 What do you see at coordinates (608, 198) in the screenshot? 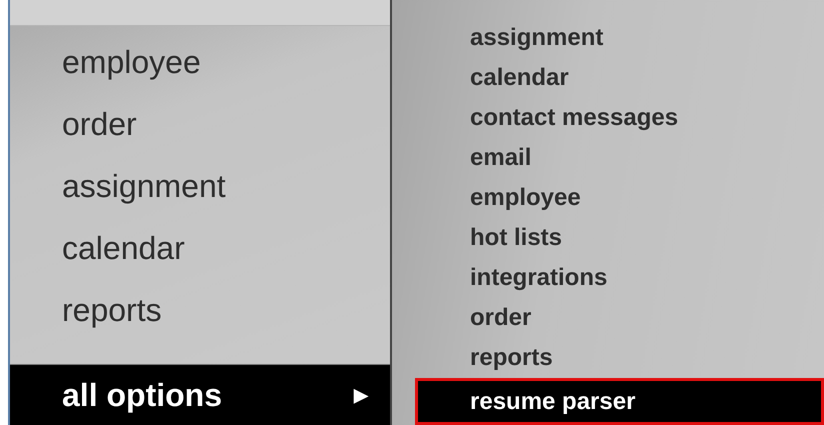
I see `submenu-item: employee` at bounding box center [608, 198].